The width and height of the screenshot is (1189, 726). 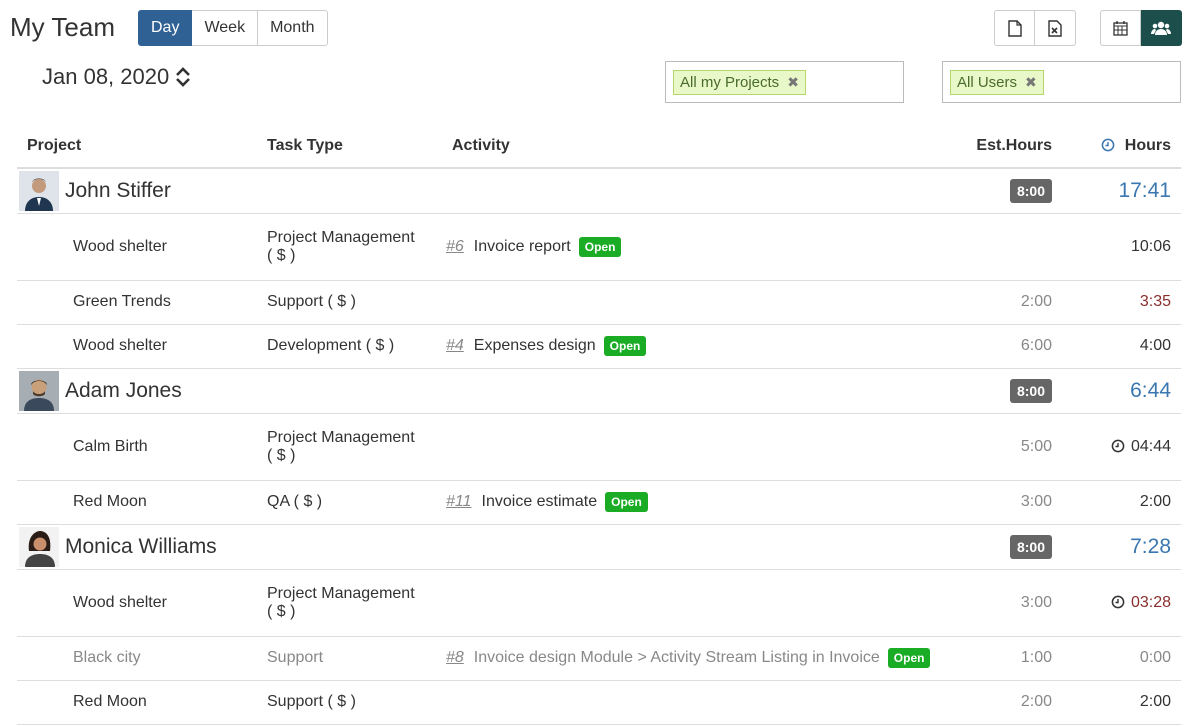 I want to click on range-day-button: Day, so click(x=165, y=28).